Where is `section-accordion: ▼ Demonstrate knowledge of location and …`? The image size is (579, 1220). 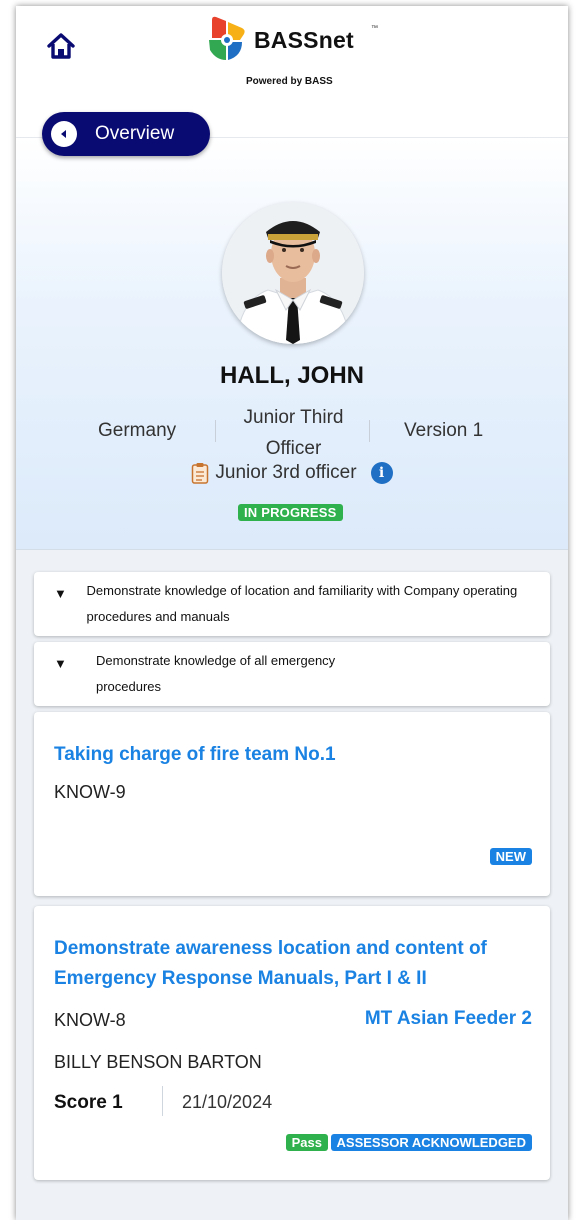
section-accordion: ▼ Demonstrate knowledge of location and … is located at coordinates (292, 604).